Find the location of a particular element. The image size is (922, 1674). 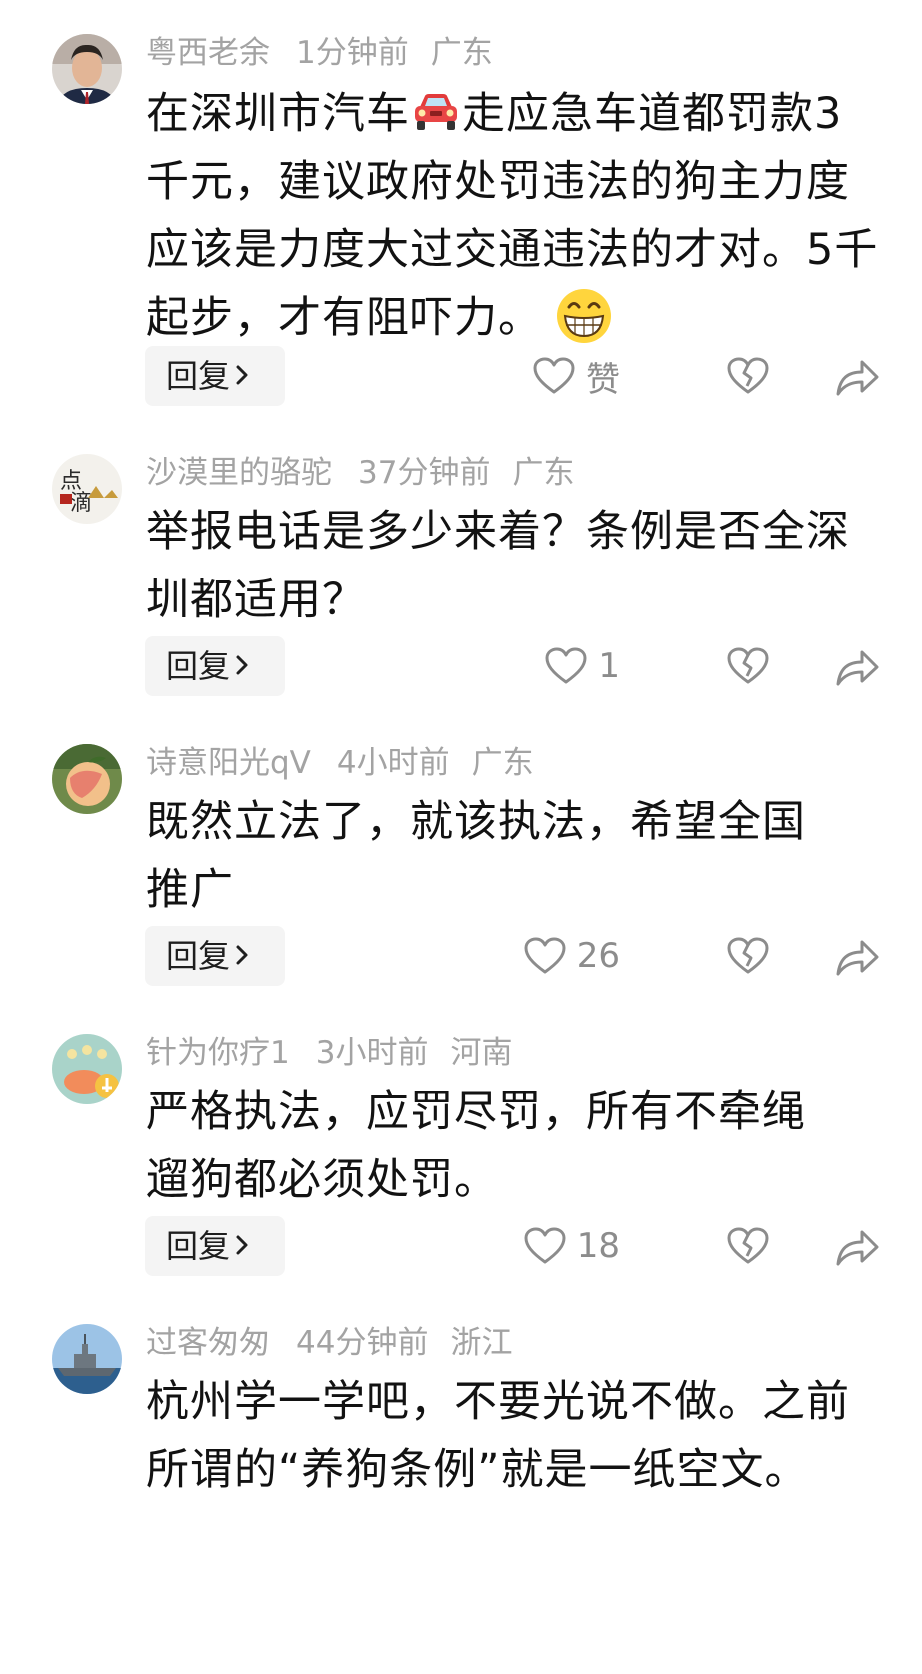

red-car-emoji-icon is located at coordinates (436, 111).